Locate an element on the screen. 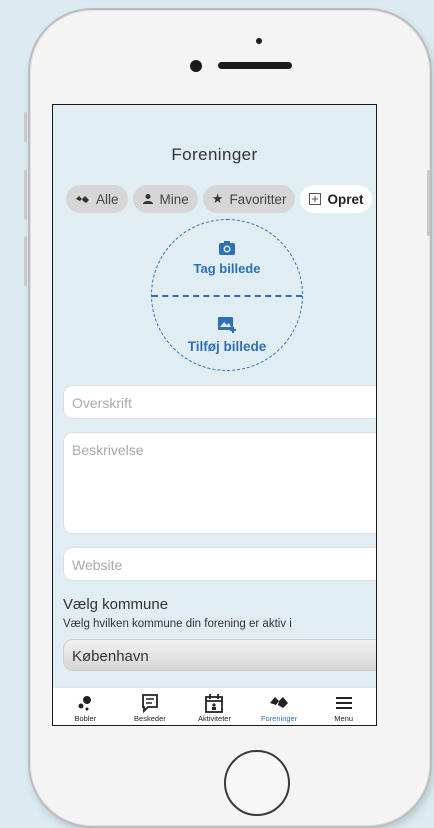  message-icon is located at coordinates (149, 704).